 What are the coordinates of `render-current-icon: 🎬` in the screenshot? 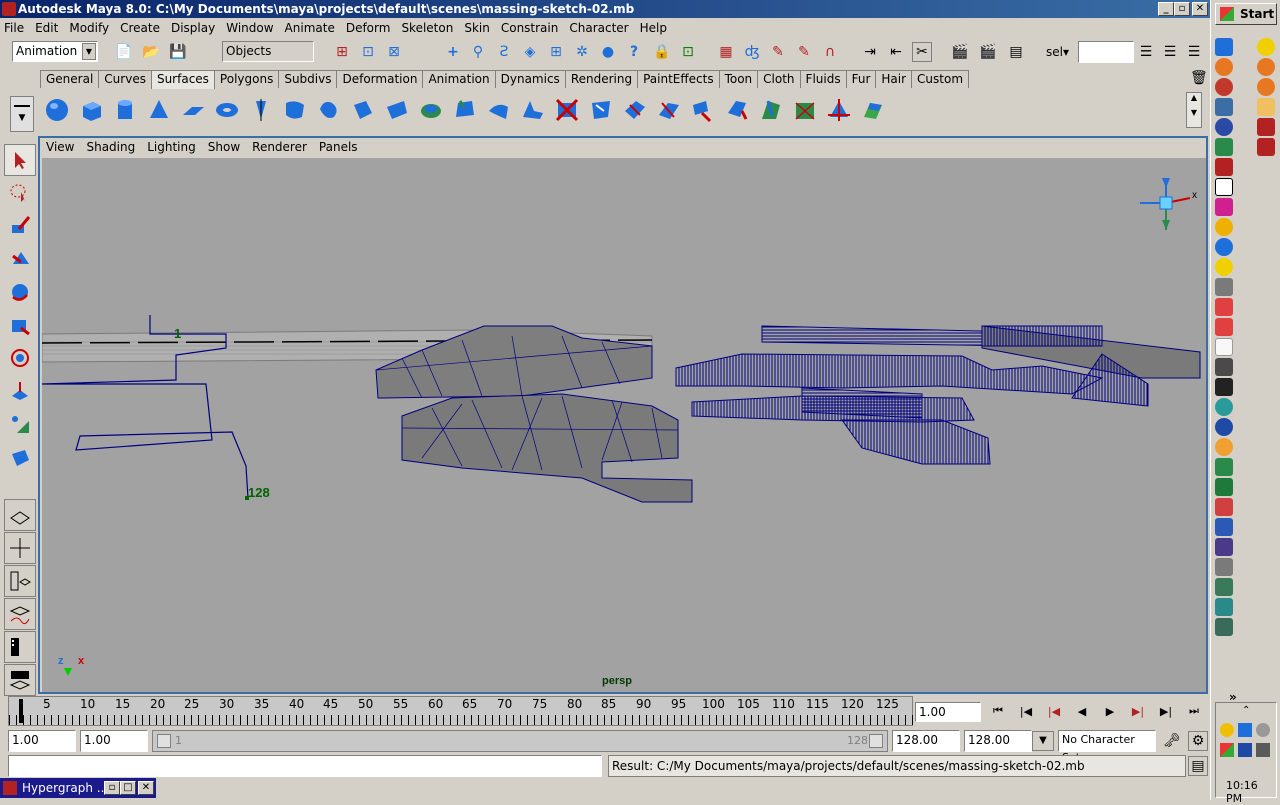 It's located at (960, 52).